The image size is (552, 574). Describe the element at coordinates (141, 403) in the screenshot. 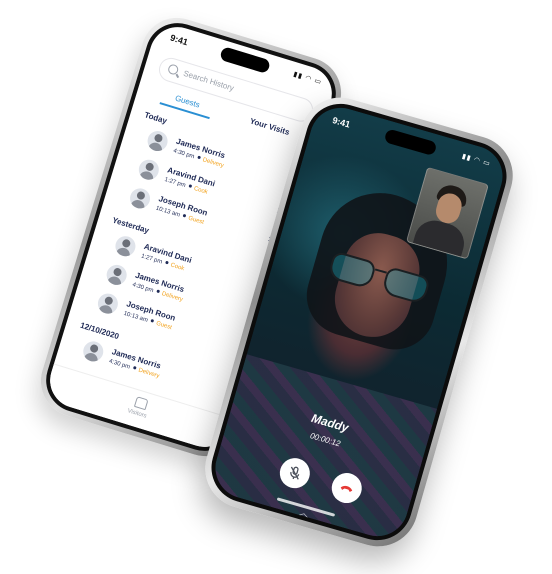

I see `home-icon` at that location.